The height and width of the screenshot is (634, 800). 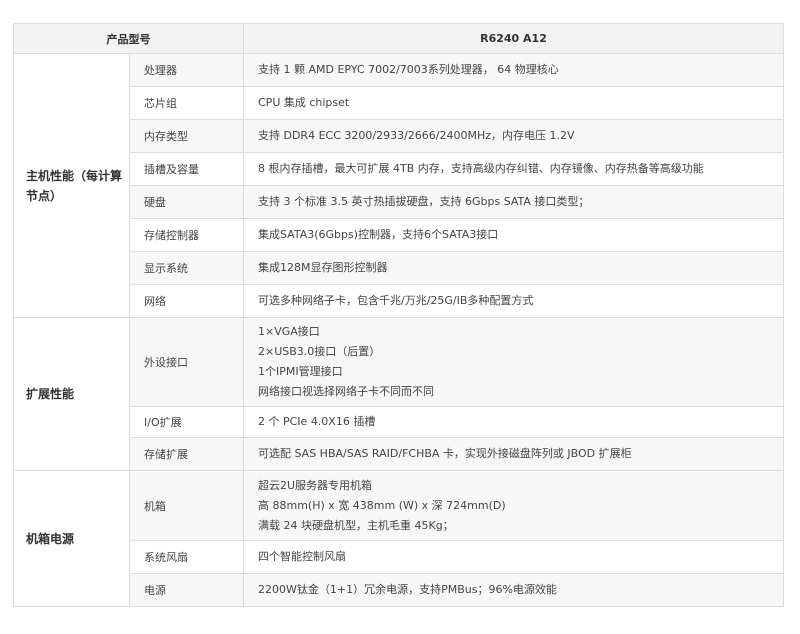 I want to click on table-row: 芯片组 CPU 集成 chipset, so click(x=399, y=103).